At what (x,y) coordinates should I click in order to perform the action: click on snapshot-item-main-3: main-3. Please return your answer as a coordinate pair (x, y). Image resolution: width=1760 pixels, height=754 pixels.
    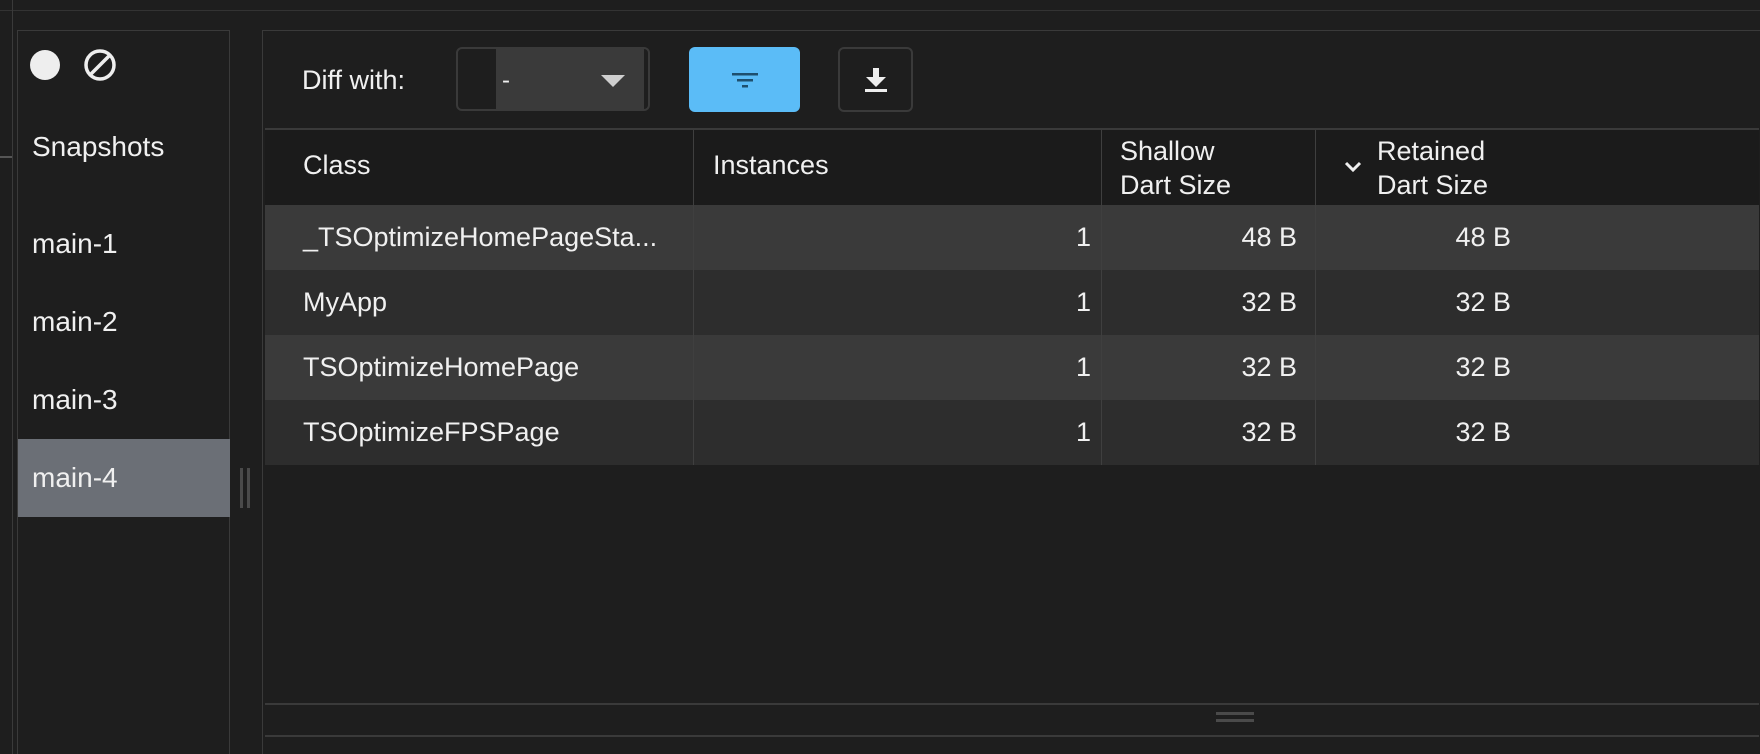
    Looking at the image, I should click on (124, 400).